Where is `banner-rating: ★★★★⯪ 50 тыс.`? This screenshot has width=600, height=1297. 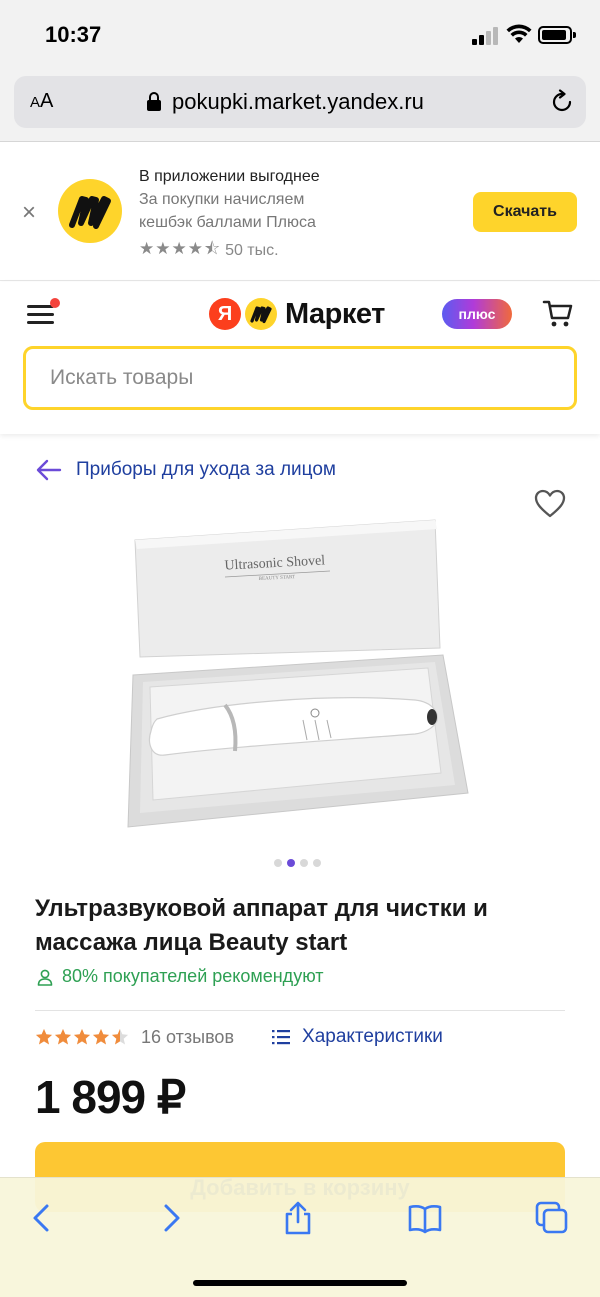
banner-rating: ★★★★⯪ 50 тыс. is located at coordinates (209, 250).